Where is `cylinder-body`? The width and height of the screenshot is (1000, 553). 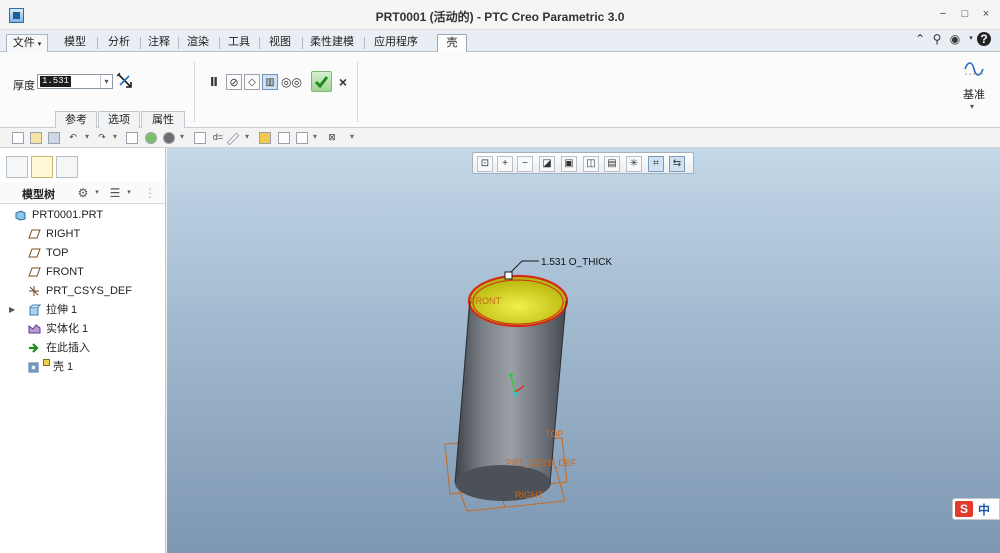
cylinder-body is located at coordinates (510, 392).